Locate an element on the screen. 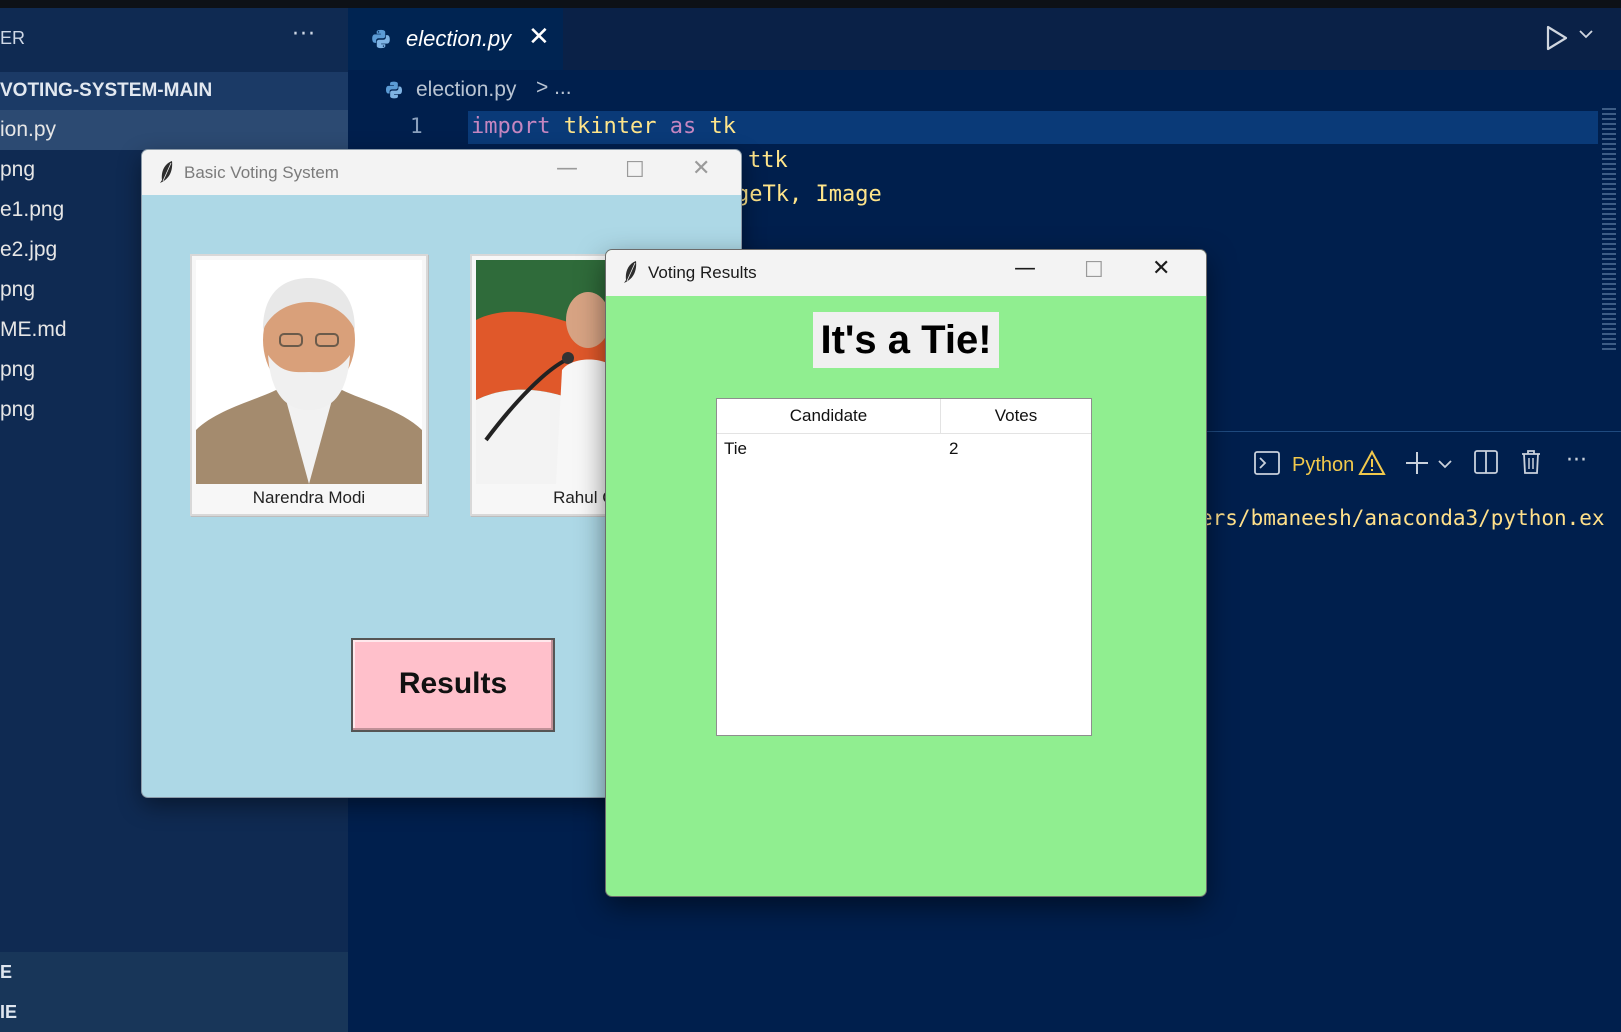 The image size is (1621, 1032). candidate-button-1: Narendra Modi is located at coordinates (309, 385).